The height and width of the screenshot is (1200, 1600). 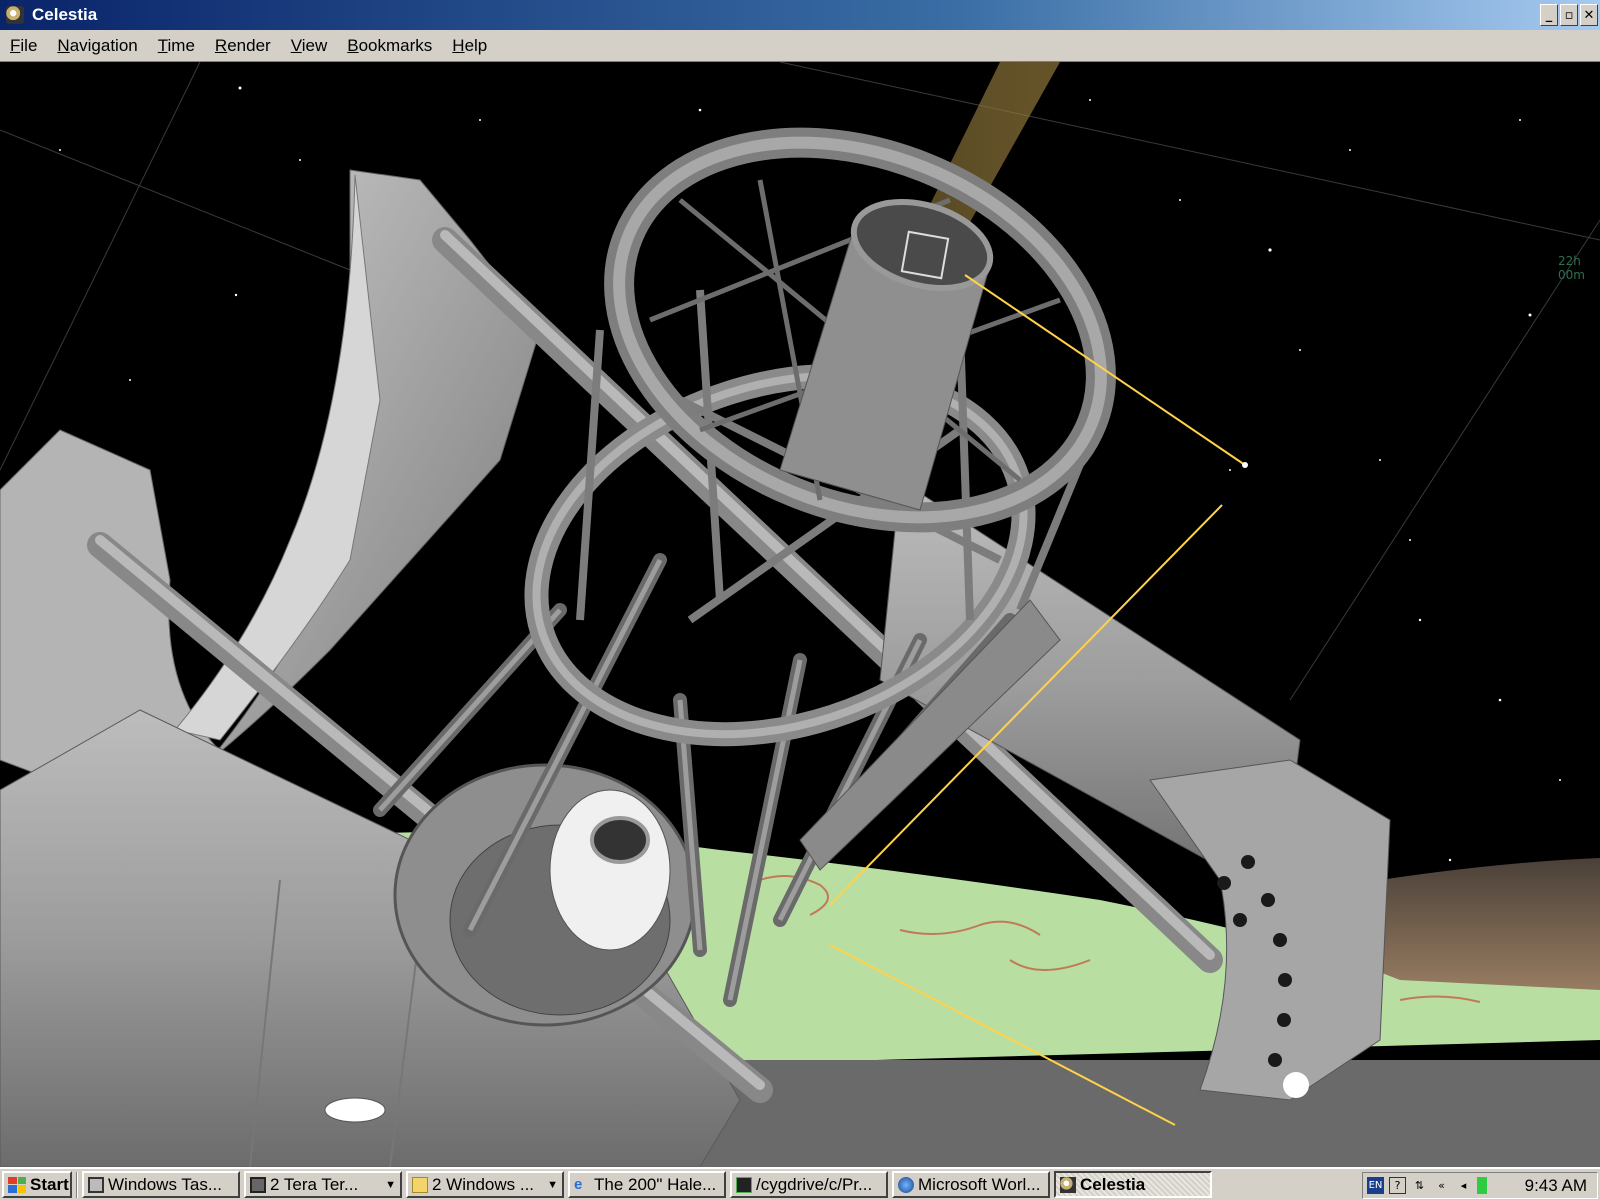 What do you see at coordinates (17, 1184) in the screenshot?
I see `windows-logo-icon` at bounding box center [17, 1184].